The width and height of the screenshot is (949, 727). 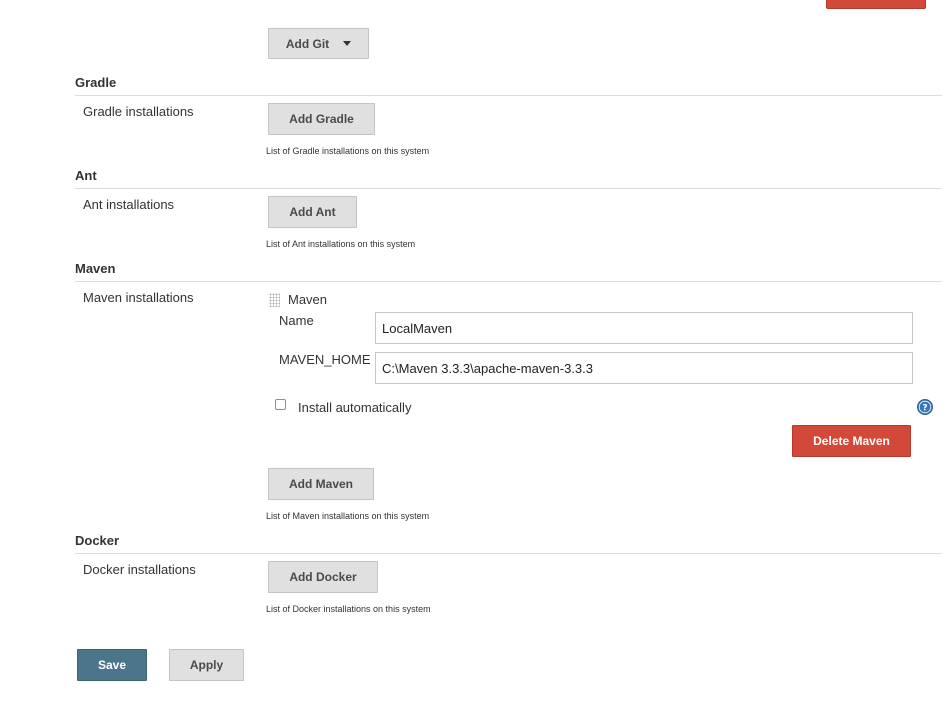 I want to click on add-git-label: Add Git, so click(x=307, y=43).